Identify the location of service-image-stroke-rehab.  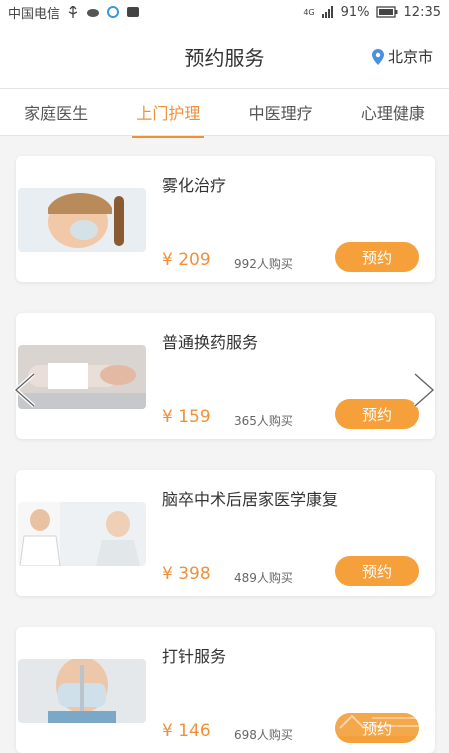
(82, 534).